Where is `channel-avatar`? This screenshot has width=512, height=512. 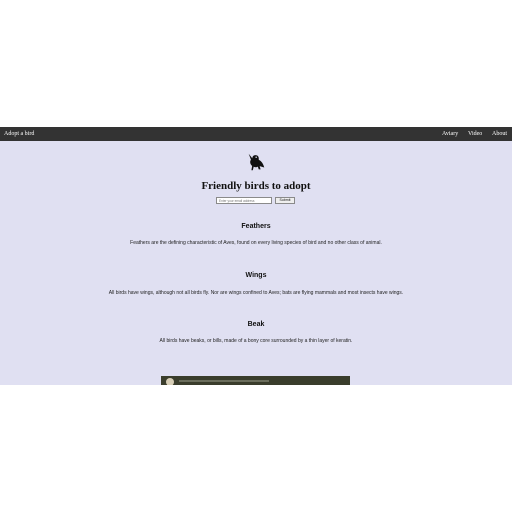
channel-avatar is located at coordinates (170, 381).